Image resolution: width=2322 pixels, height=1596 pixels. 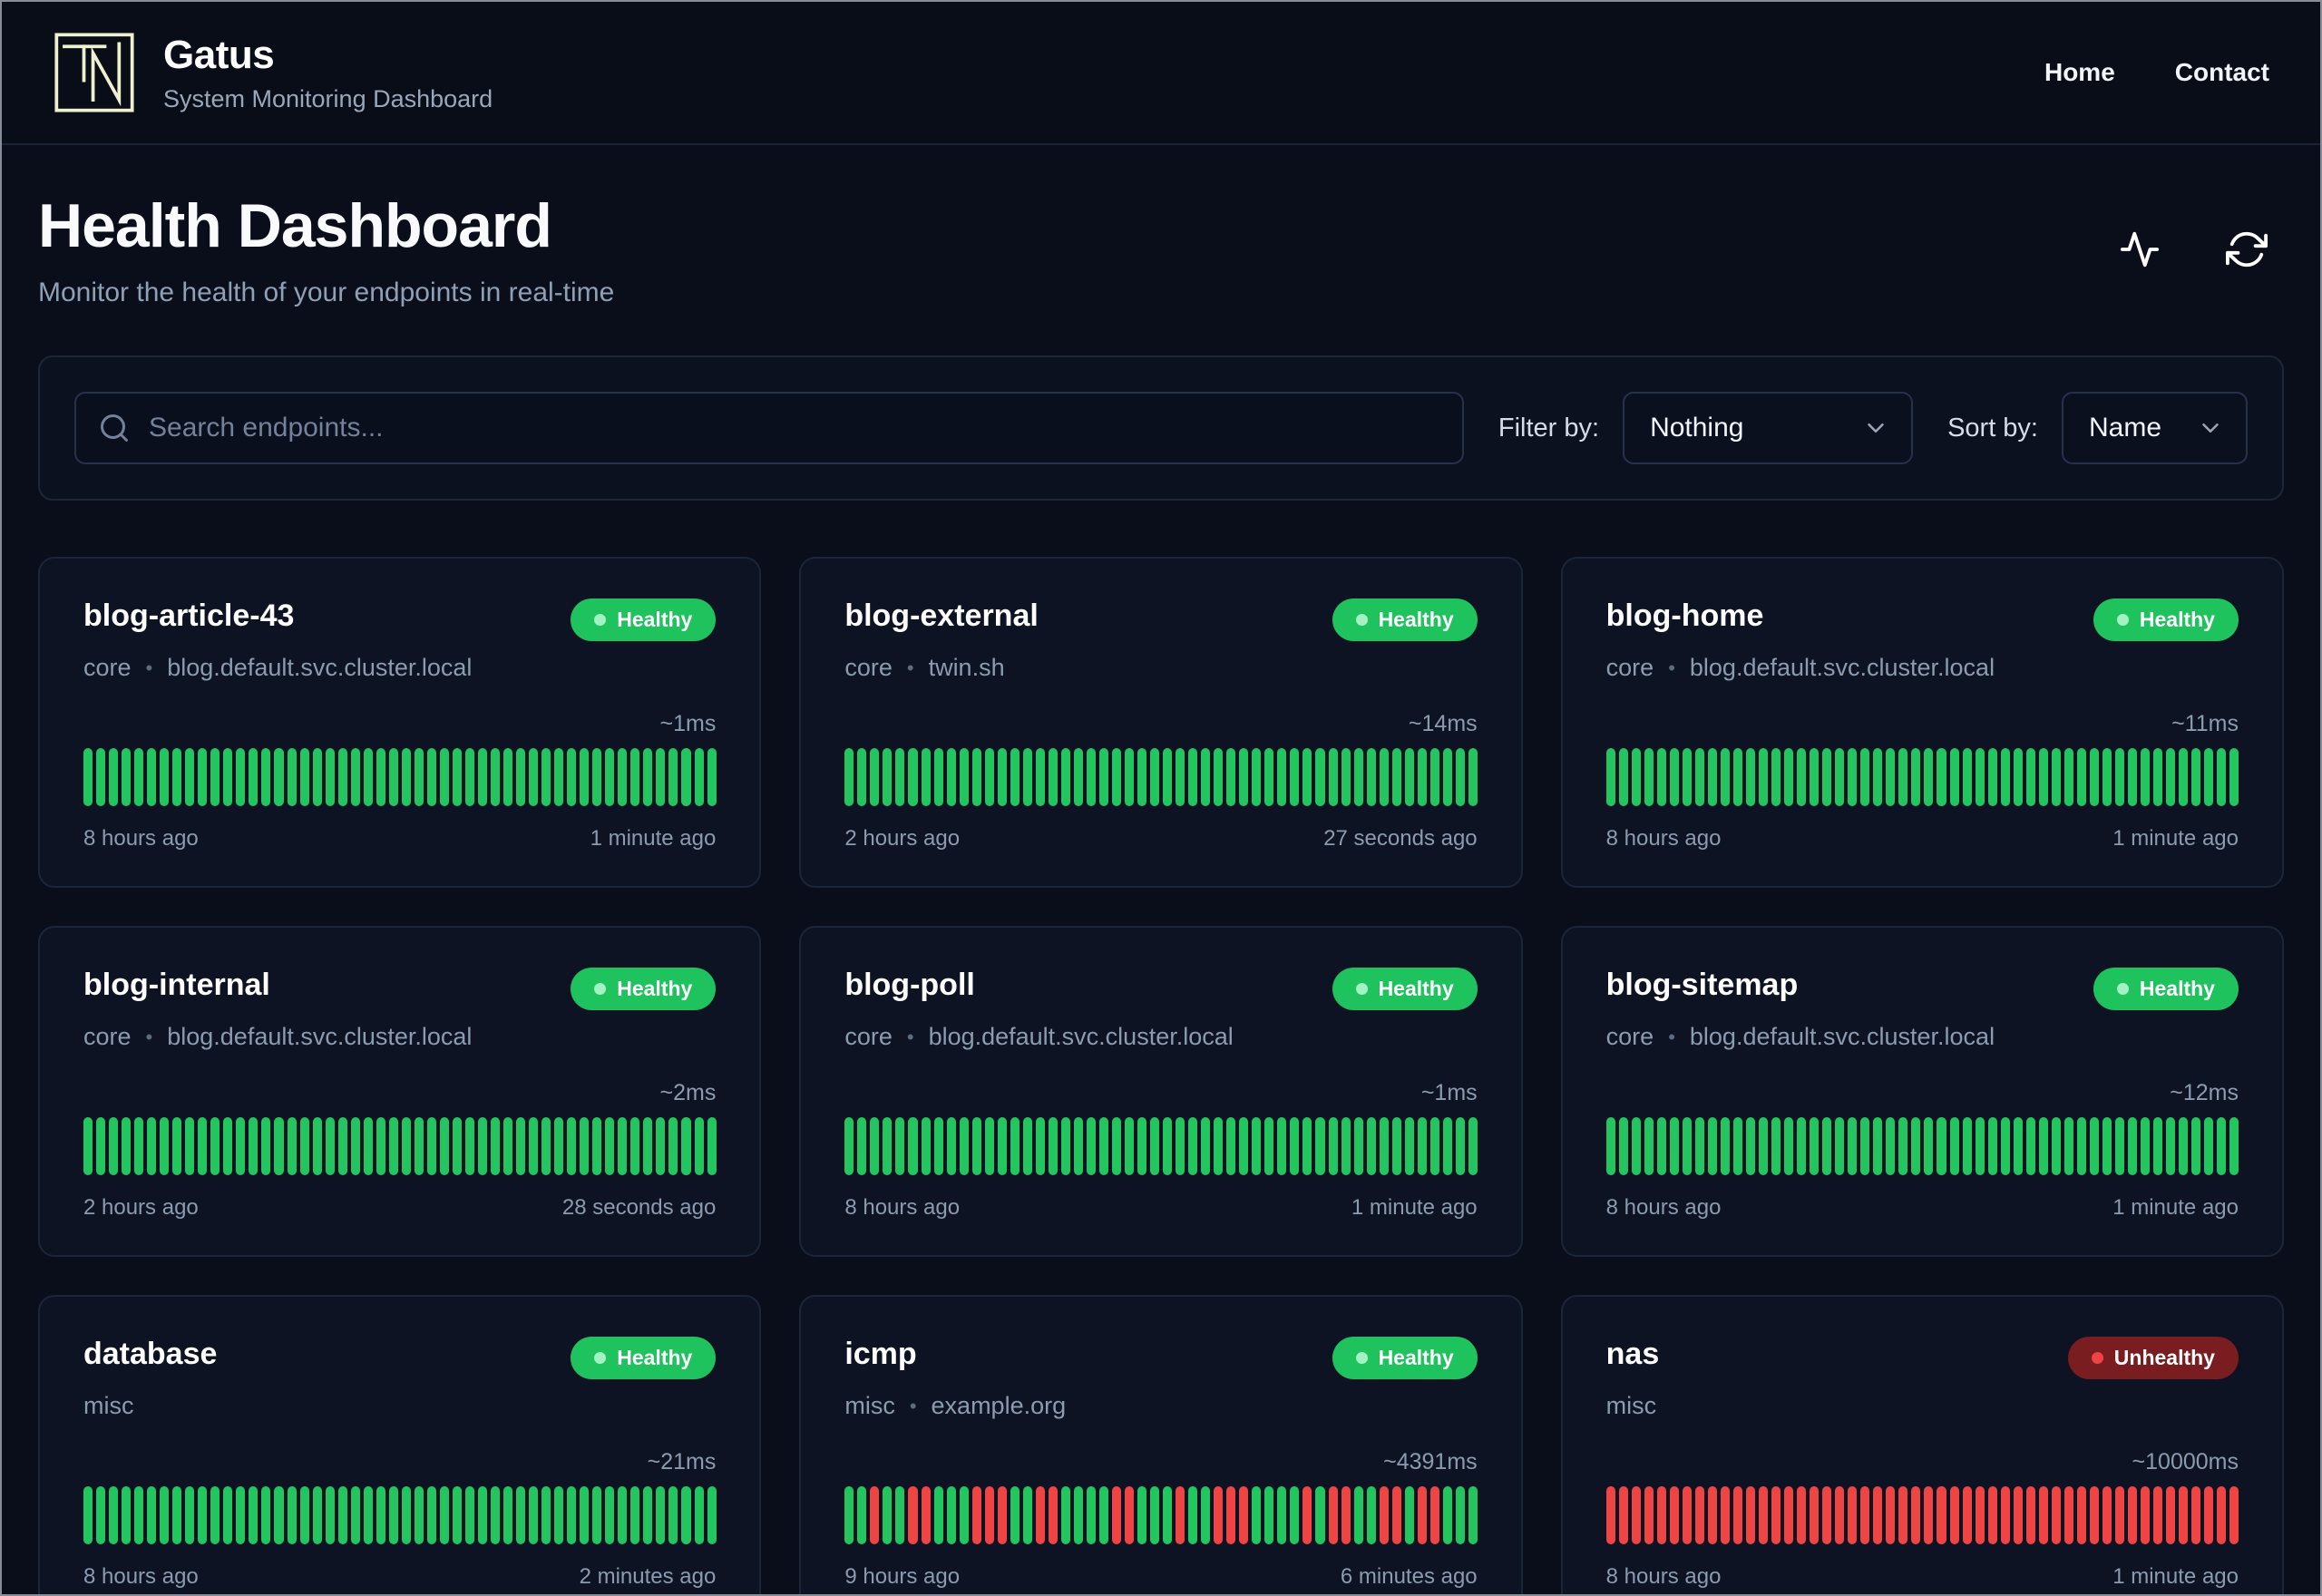 What do you see at coordinates (1768, 428) in the screenshot?
I see `filter-select: Nothing` at bounding box center [1768, 428].